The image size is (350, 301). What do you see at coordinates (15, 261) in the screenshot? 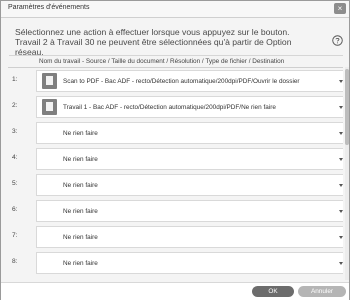
I see `row-number: 8:` at bounding box center [15, 261].